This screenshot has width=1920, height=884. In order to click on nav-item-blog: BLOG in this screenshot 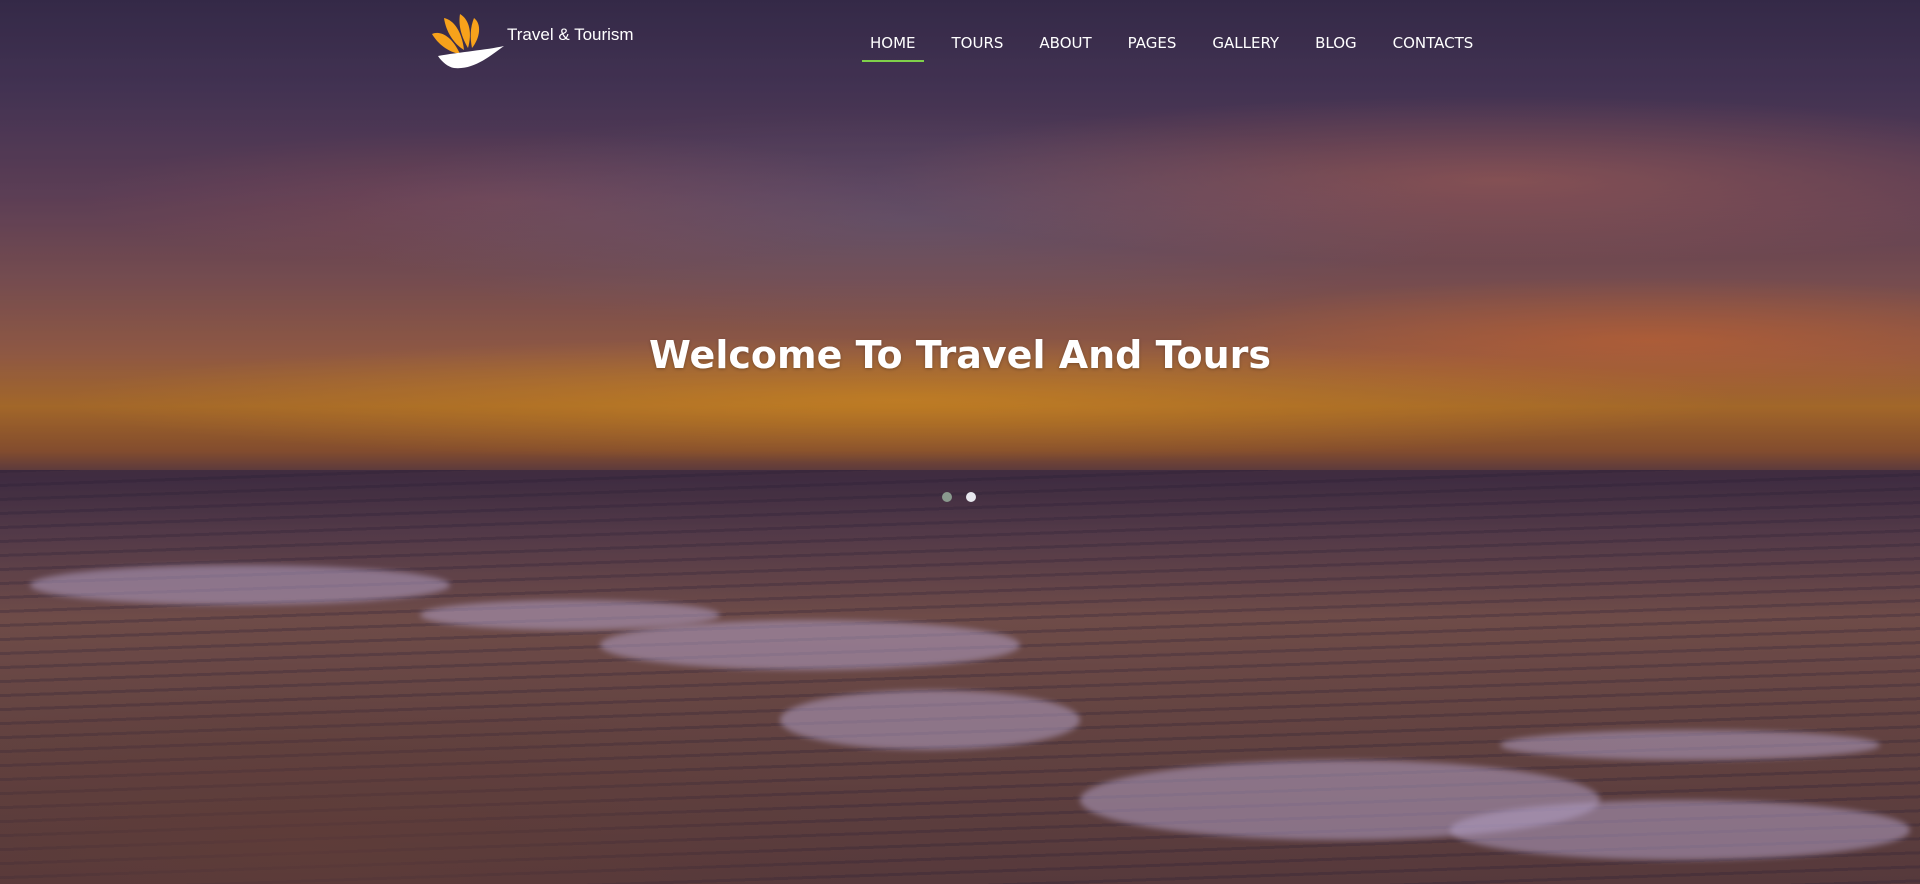, I will do `click(1336, 46)`.